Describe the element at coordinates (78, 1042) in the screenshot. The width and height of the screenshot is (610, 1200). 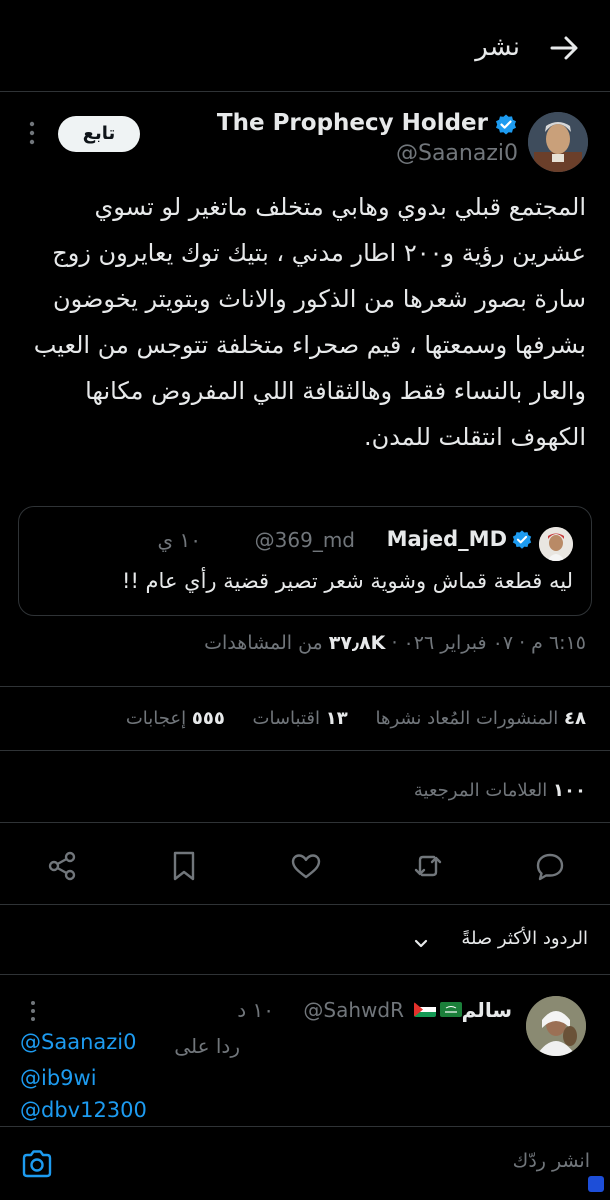
I see `mention-link: @Saanazi0` at that location.